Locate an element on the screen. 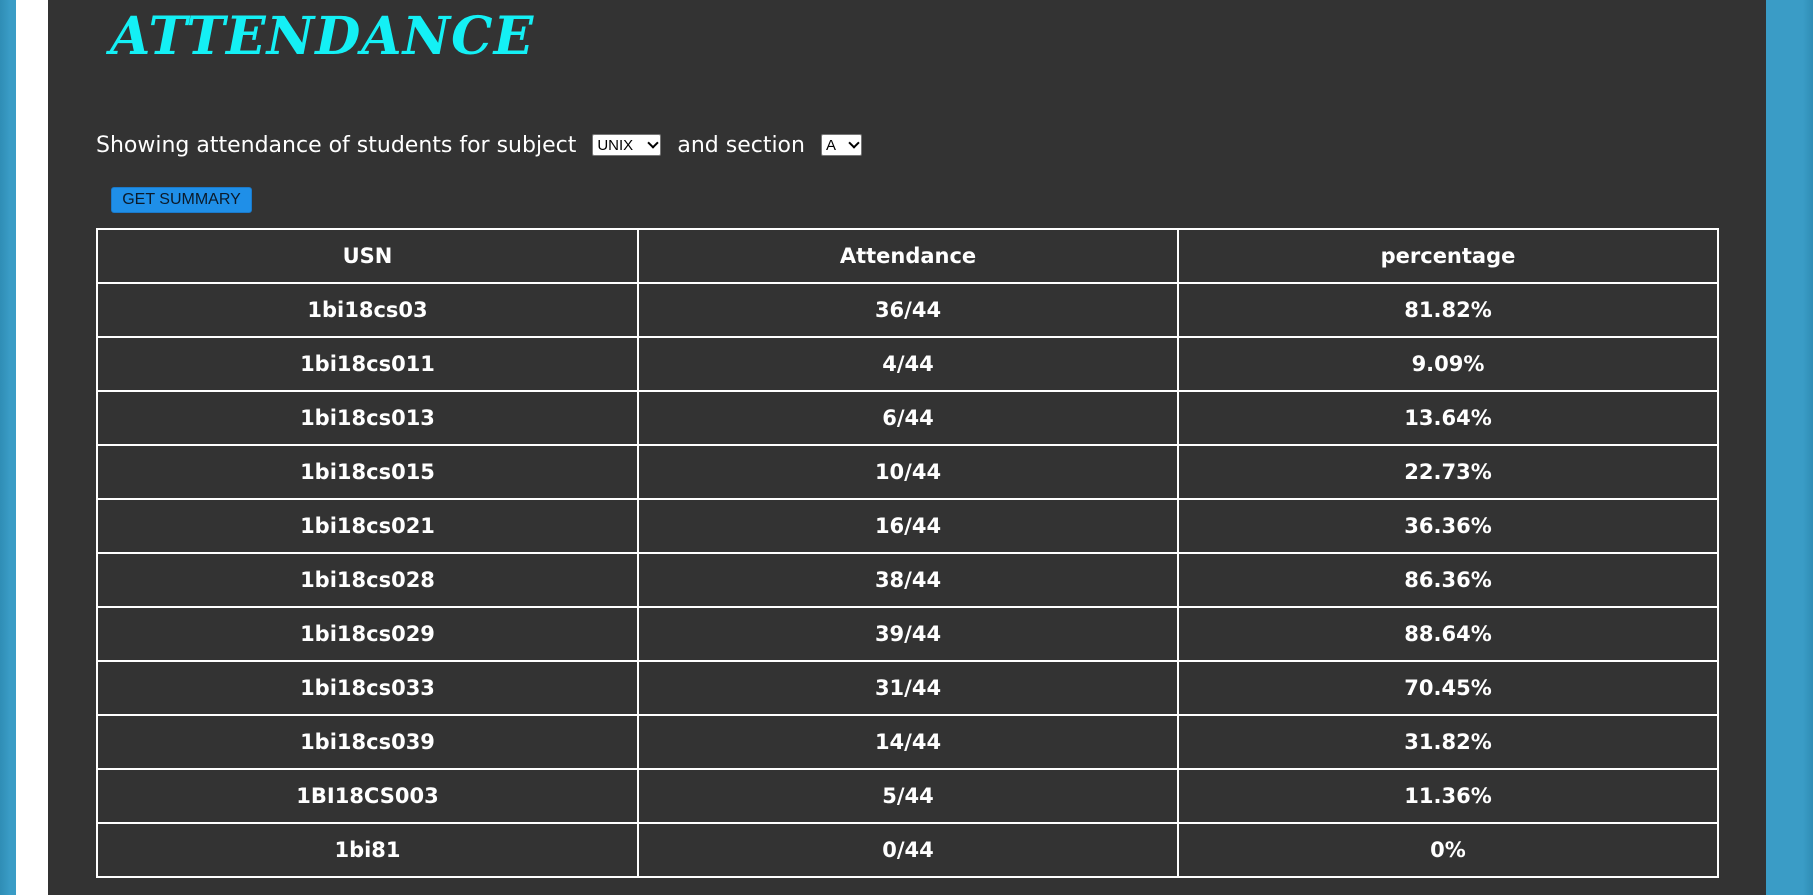 This screenshot has height=895, width=1813. percentage-cell: 86.36% is located at coordinates (1448, 580).